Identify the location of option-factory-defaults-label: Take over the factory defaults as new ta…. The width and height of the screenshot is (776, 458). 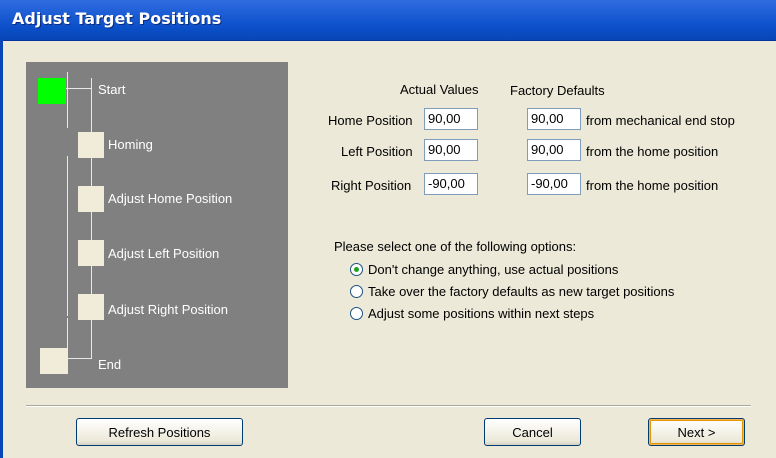
(521, 291).